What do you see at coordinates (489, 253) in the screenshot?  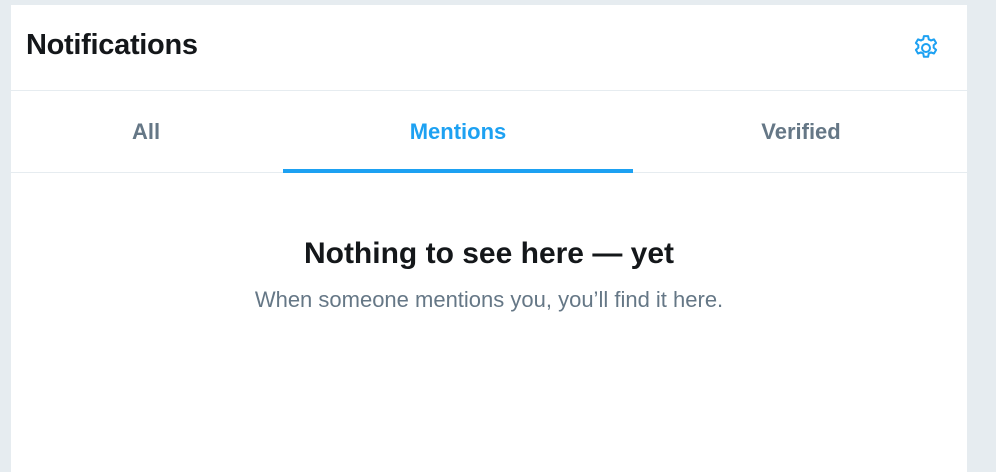 I see `empty-state-title: Nothing to see here — yet` at bounding box center [489, 253].